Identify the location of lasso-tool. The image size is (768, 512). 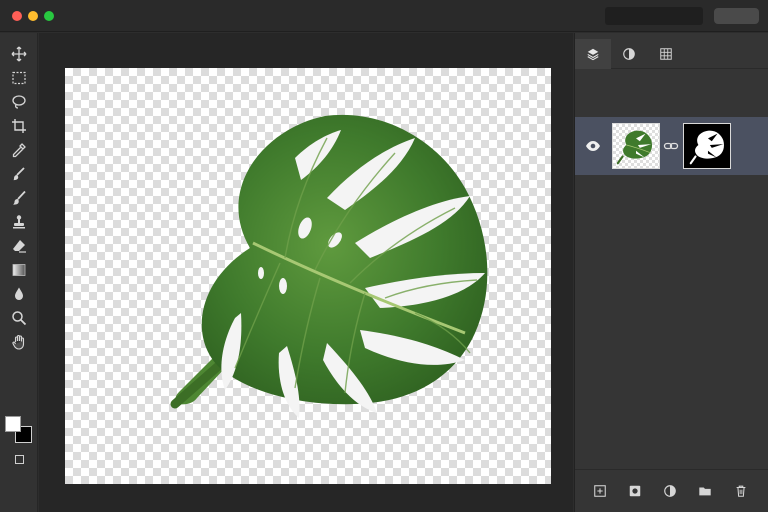
(19, 102).